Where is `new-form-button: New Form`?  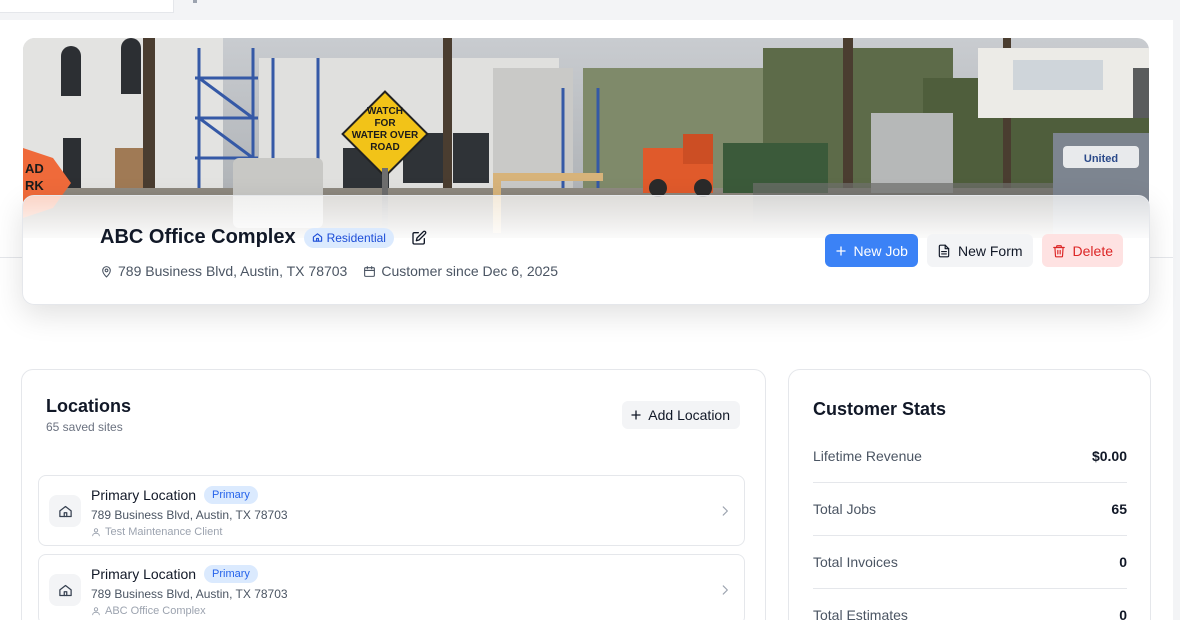
new-form-button: New Form is located at coordinates (979, 250).